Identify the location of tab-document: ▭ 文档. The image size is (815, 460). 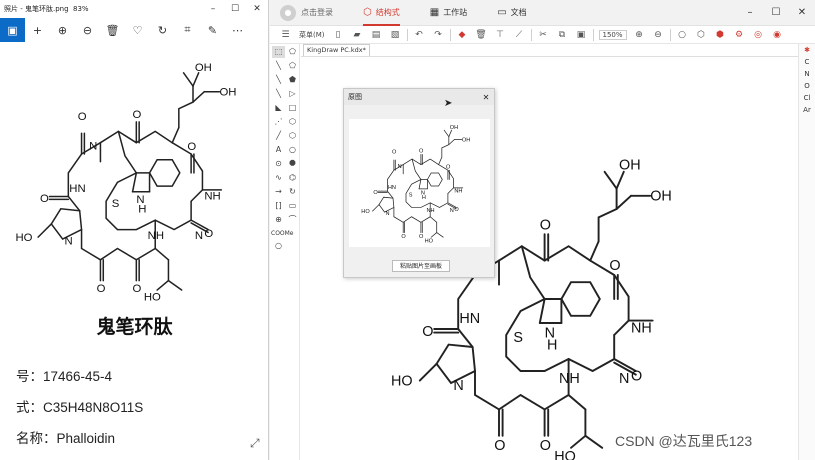
(511, 13).